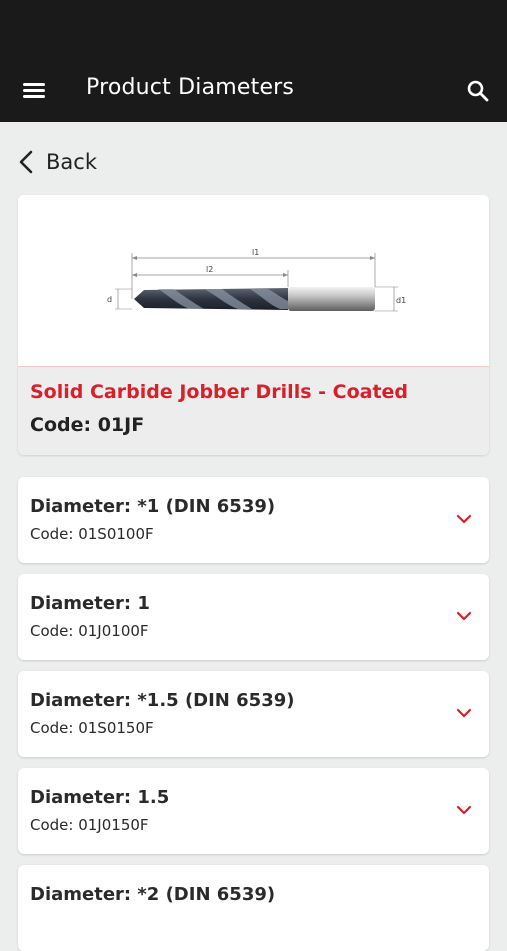 Image resolution: width=507 pixels, height=951 pixels. Describe the element at coordinates (253, 29) in the screenshot. I see `status-bar` at that location.